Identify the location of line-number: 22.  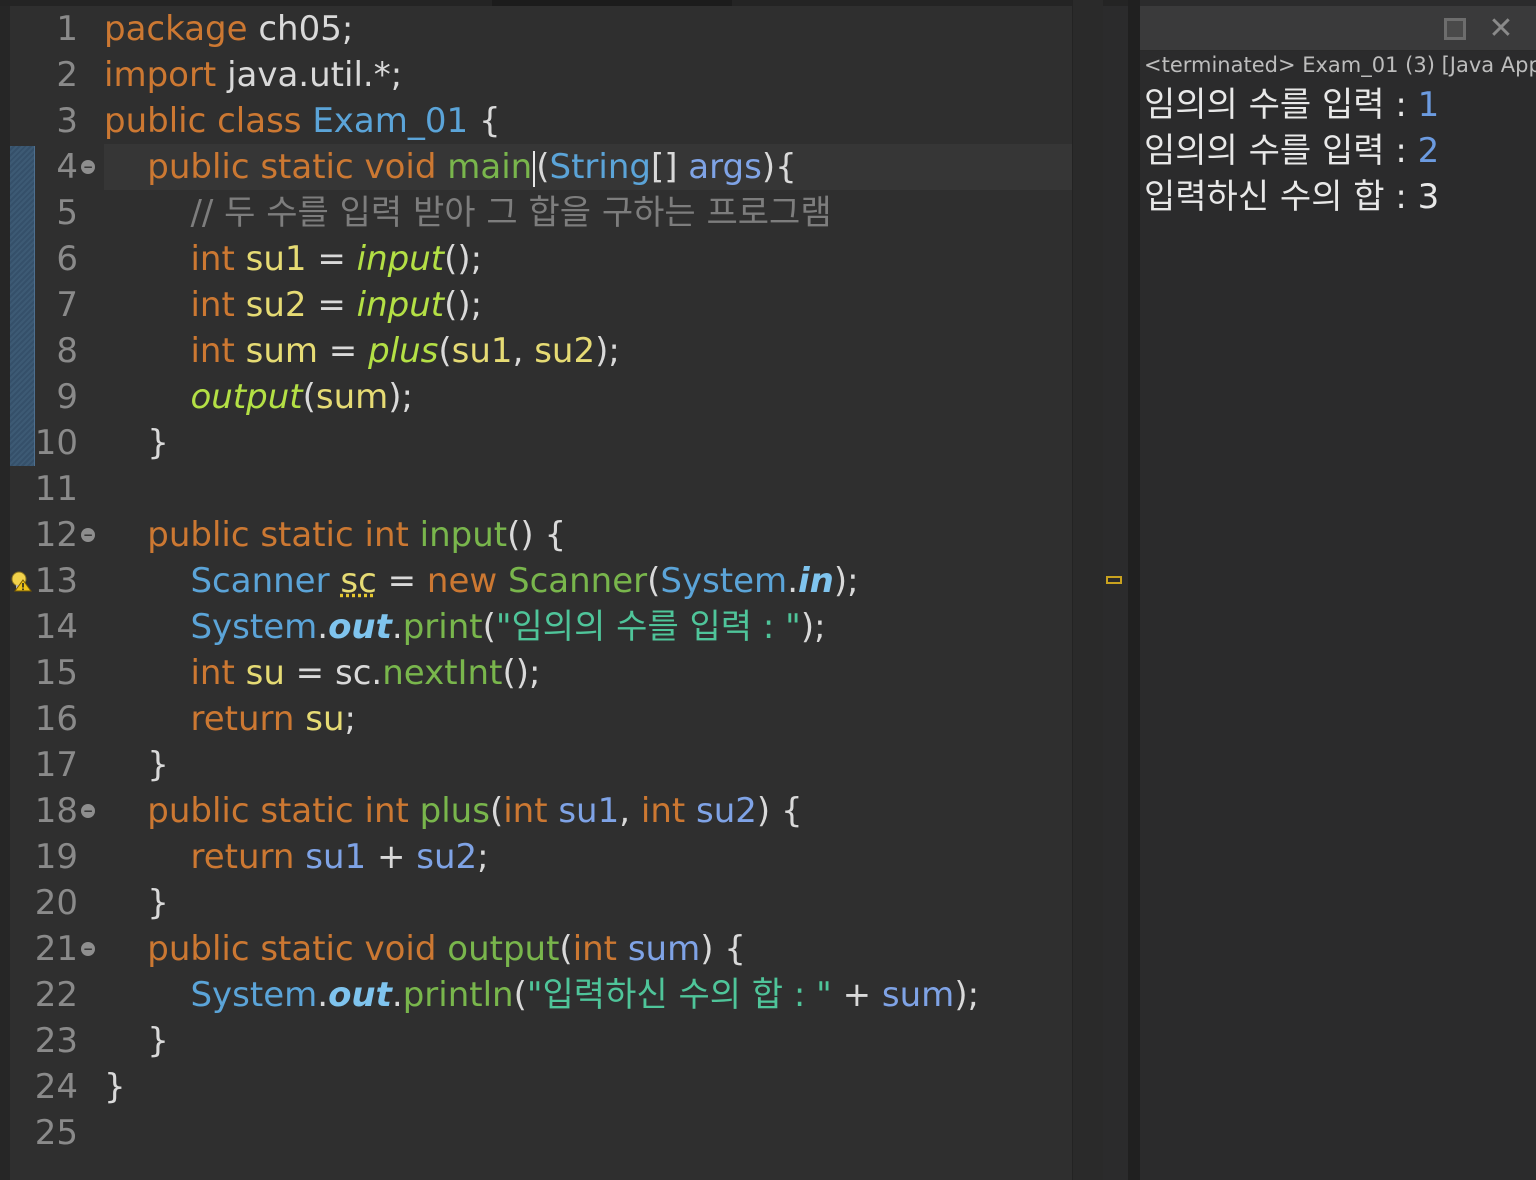
(56, 995).